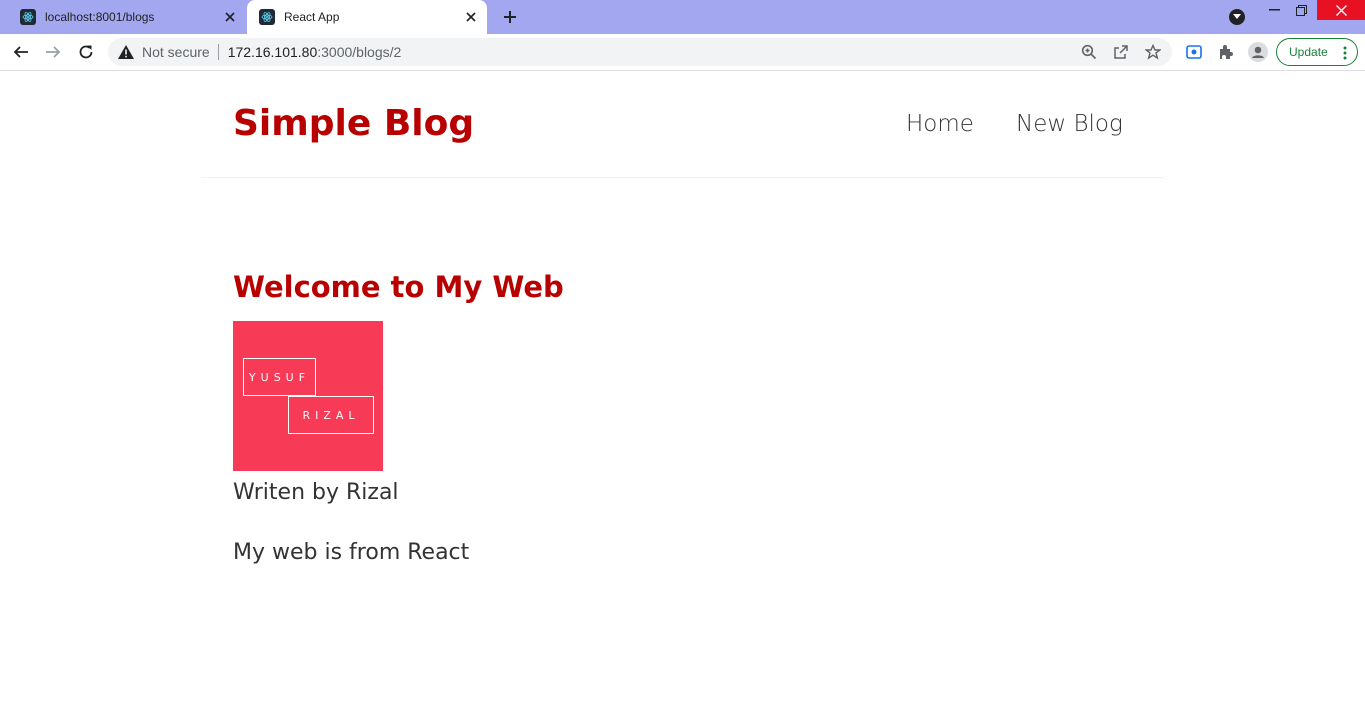 The height and width of the screenshot is (727, 1365). I want to click on new-tab-button, so click(510, 17).